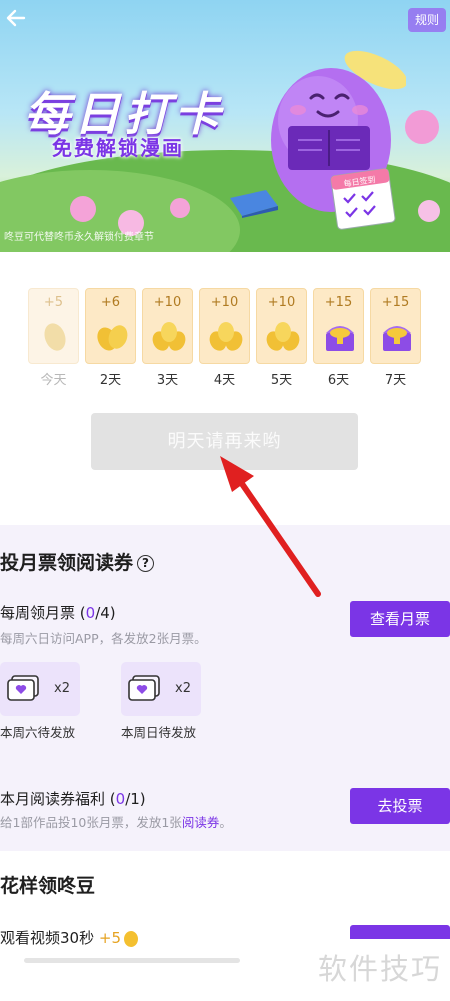 The width and height of the screenshot is (450, 1001). Describe the element at coordinates (53, 380) in the screenshot. I see `day-label: 今天` at that location.